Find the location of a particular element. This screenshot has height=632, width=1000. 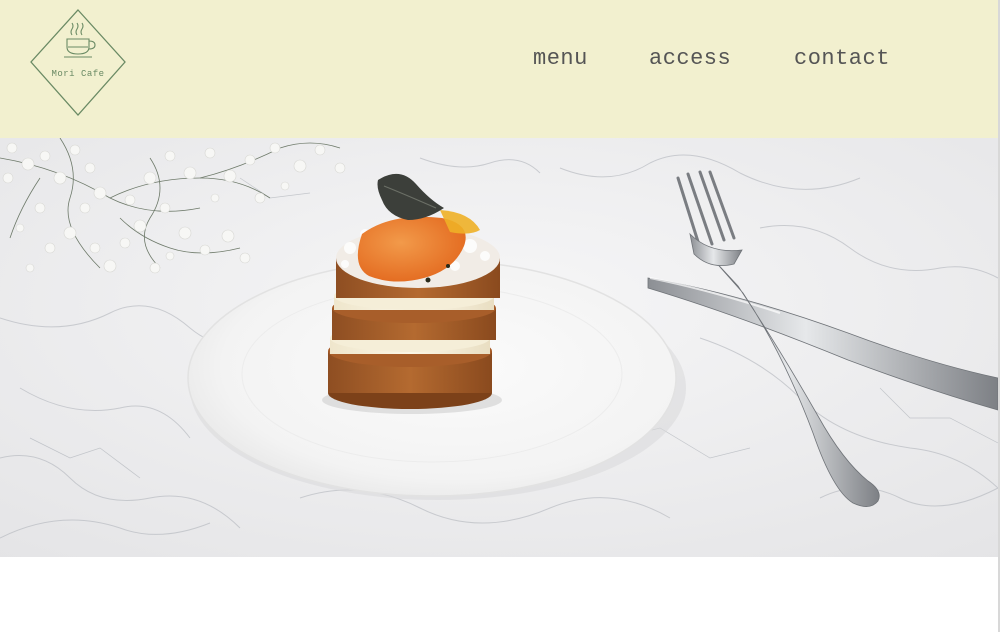

main-nav: menu access contact is located at coordinates (499, 61).